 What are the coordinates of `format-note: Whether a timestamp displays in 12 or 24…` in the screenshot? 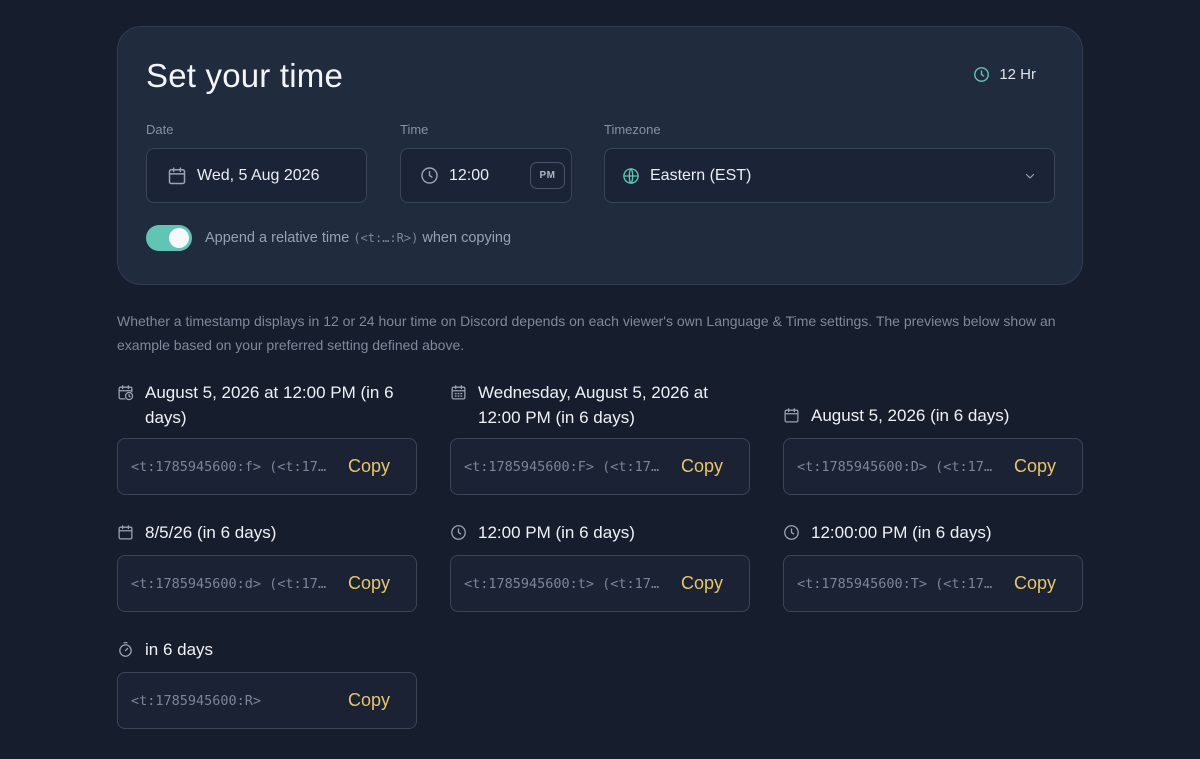 It's located at (586, 333).